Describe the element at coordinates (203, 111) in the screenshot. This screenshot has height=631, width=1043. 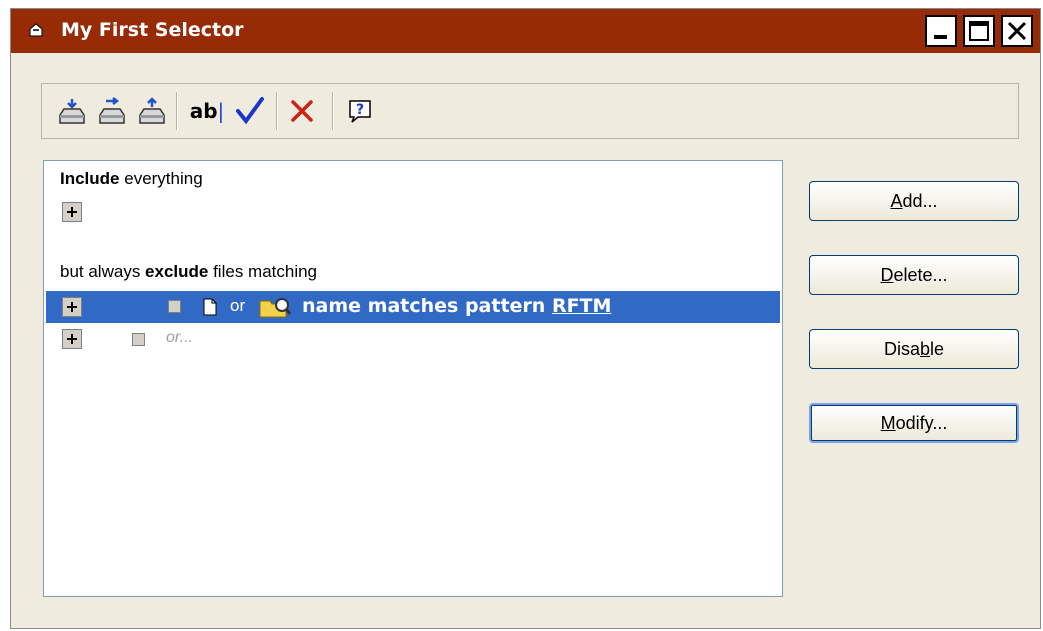
I see `rename-label: ab` at that location.